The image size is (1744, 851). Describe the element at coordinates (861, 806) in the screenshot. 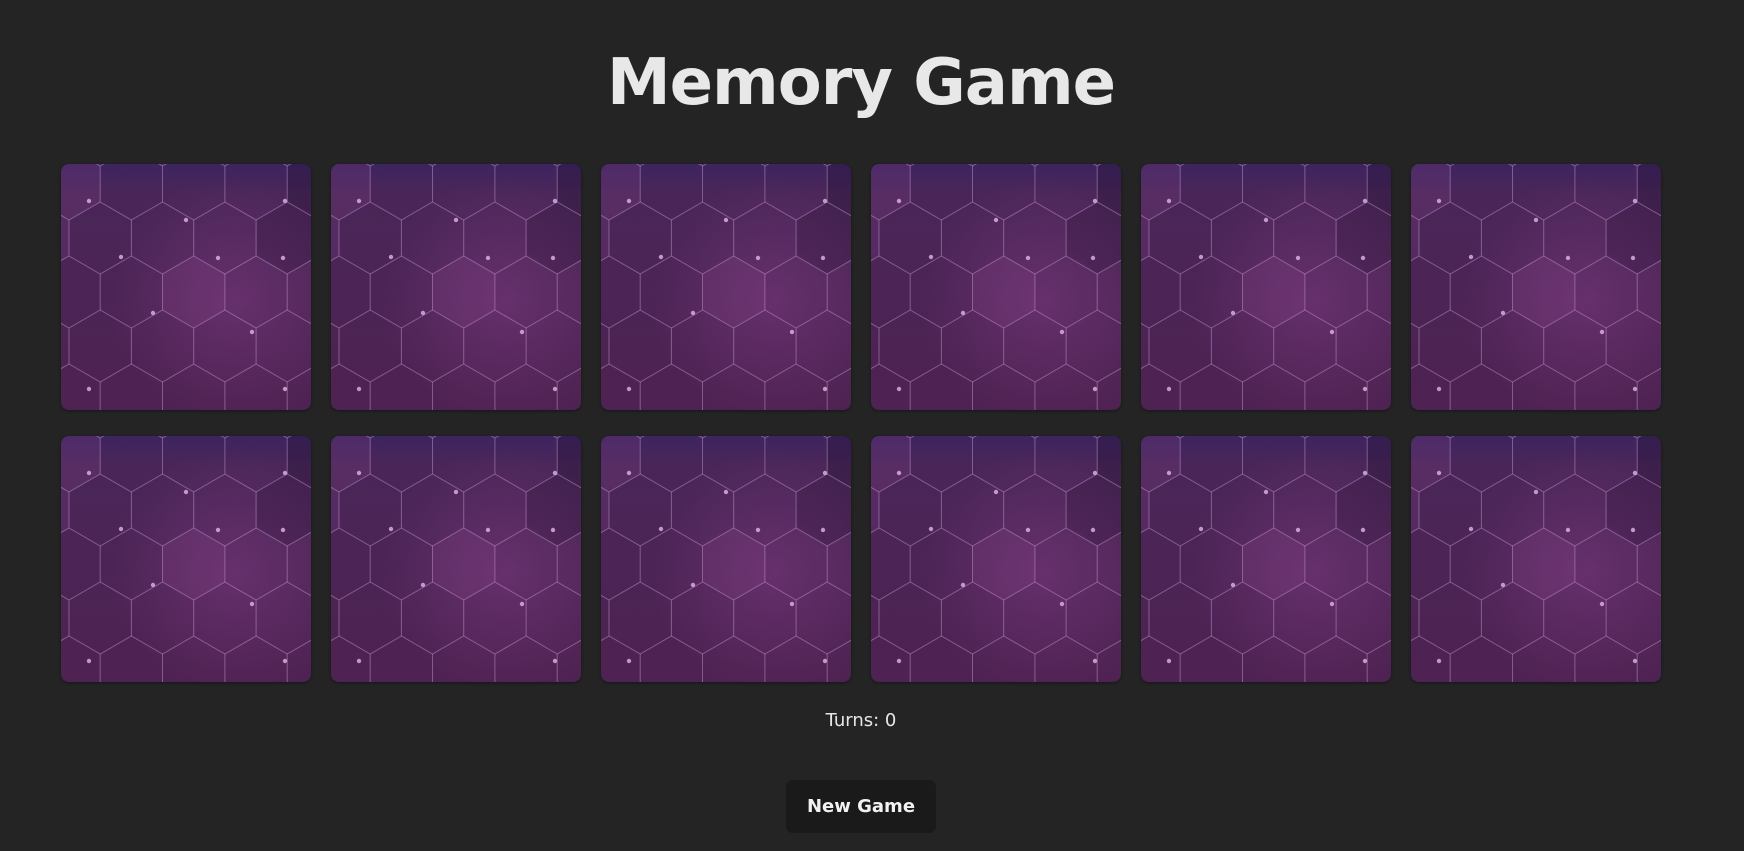

I see `new-game-button: New Game` at that location.